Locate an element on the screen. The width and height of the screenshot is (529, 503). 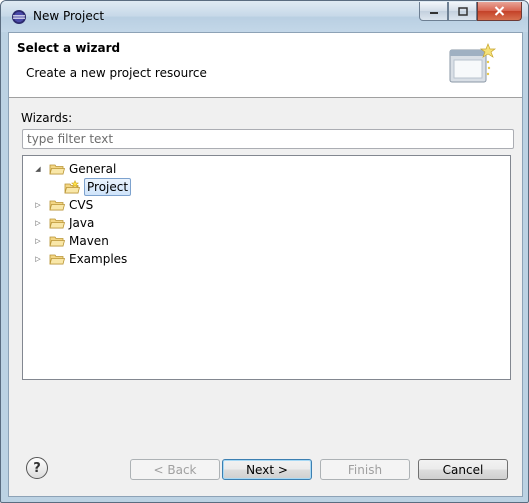
tree-item-java: ▷ Java is located at coordinates (63, 223).